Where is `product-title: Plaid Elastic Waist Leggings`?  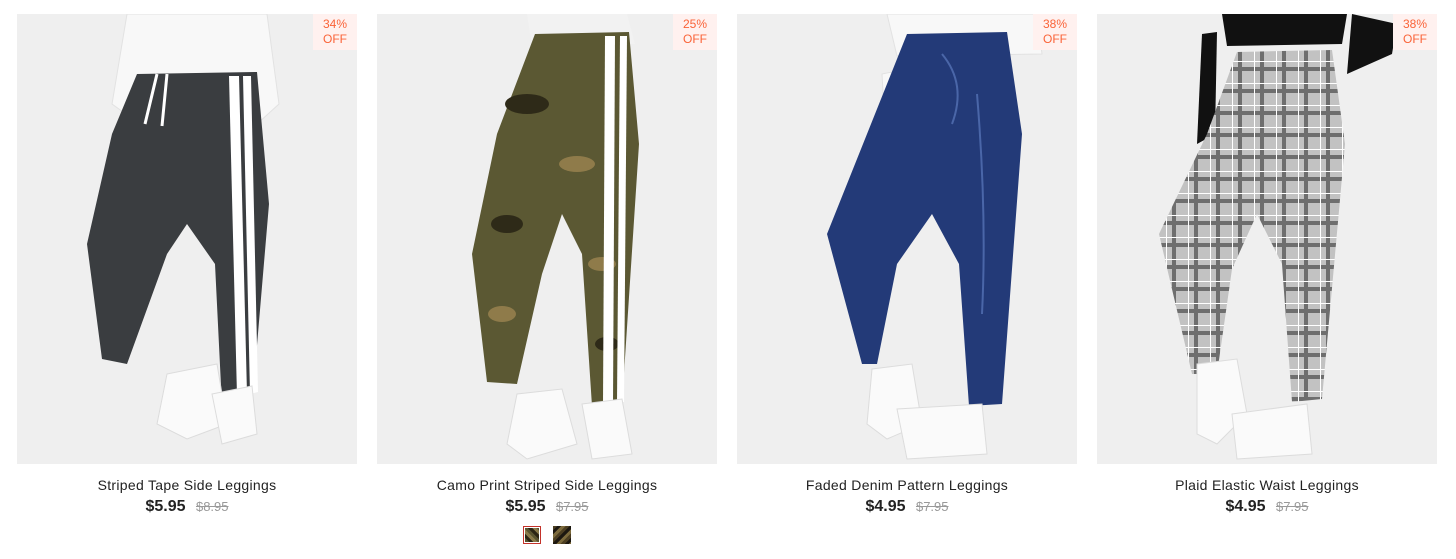
product-title: Plaid Elastic Waist Leggings is located at coordinates (1267, 485).